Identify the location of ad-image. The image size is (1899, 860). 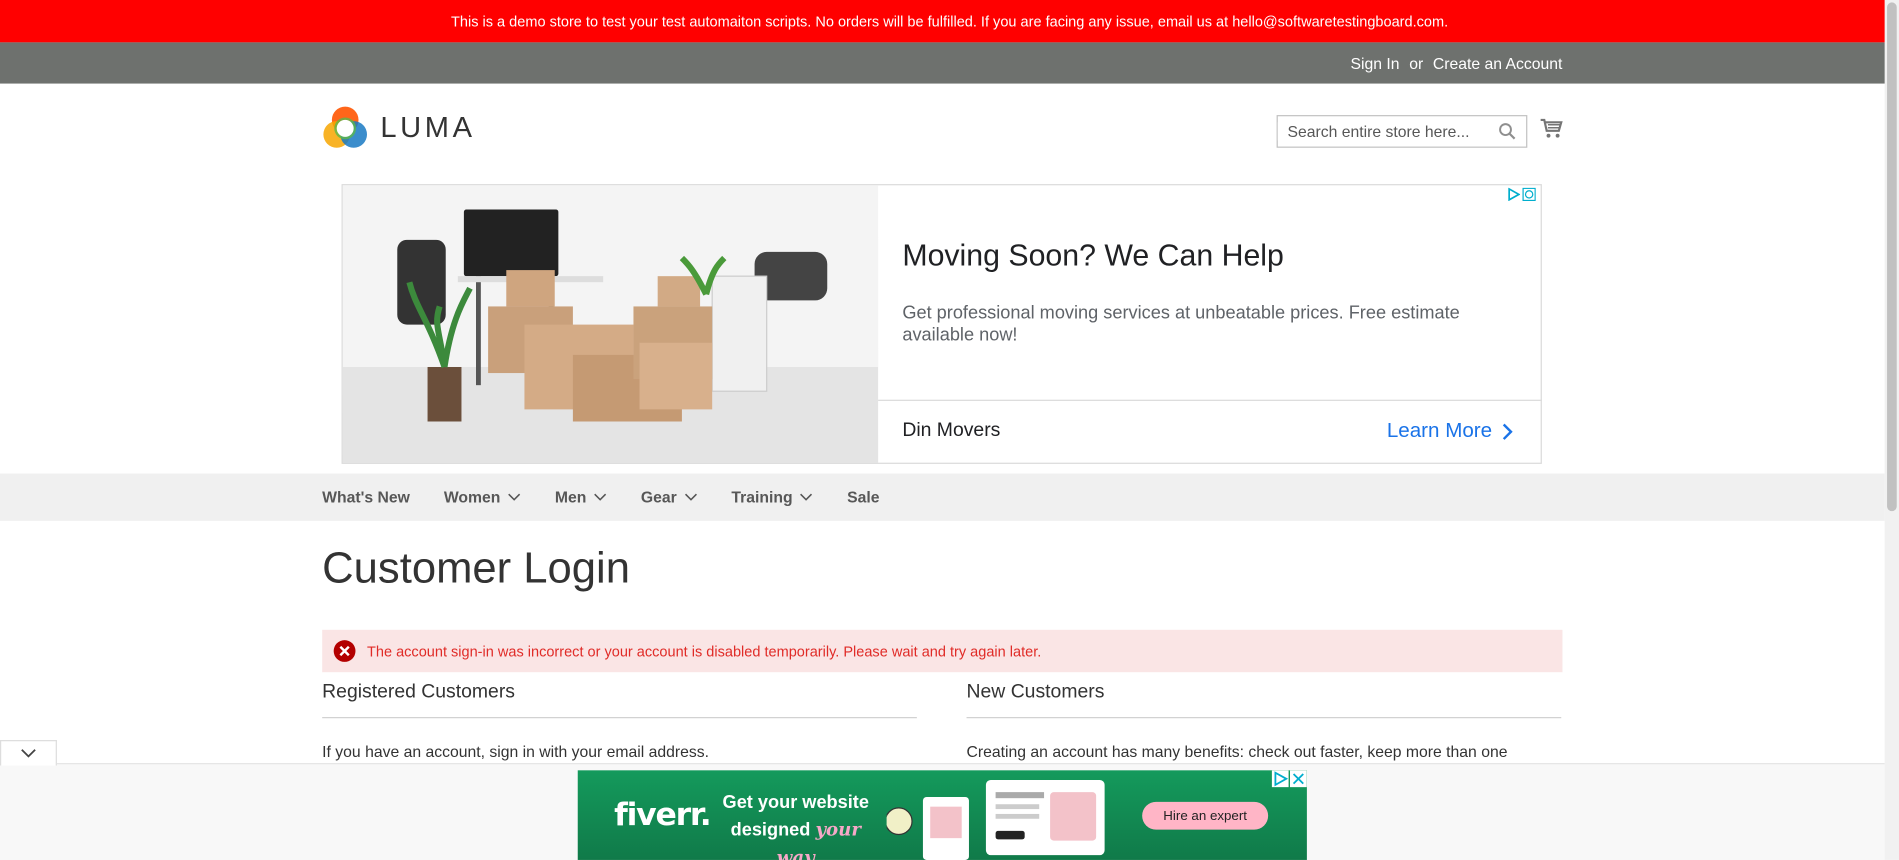
(610, 324).